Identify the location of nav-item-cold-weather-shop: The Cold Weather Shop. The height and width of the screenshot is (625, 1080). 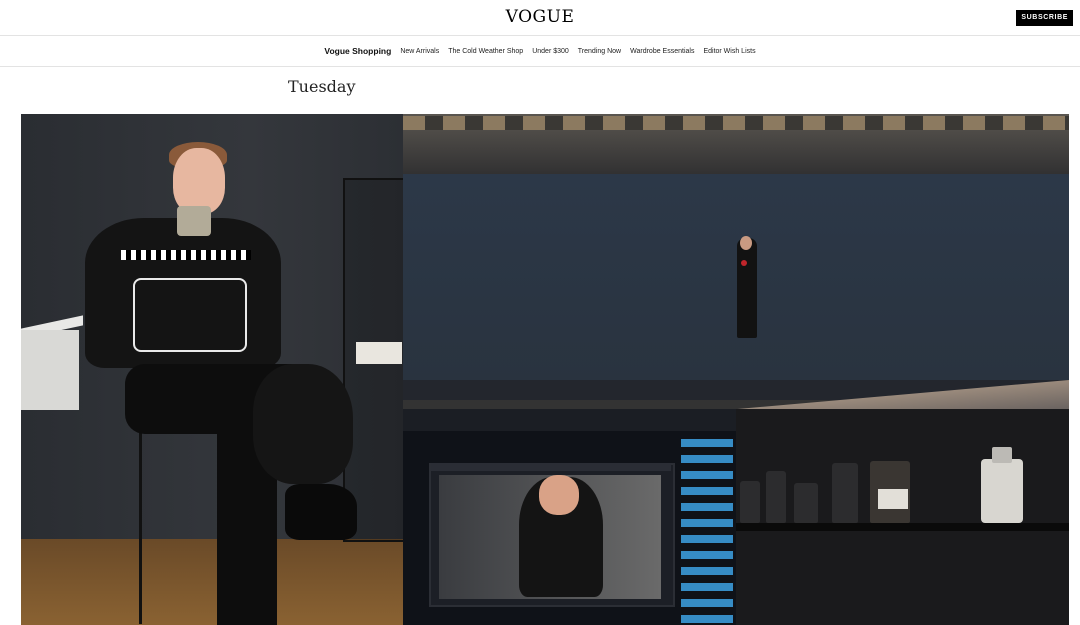
(485, 51).